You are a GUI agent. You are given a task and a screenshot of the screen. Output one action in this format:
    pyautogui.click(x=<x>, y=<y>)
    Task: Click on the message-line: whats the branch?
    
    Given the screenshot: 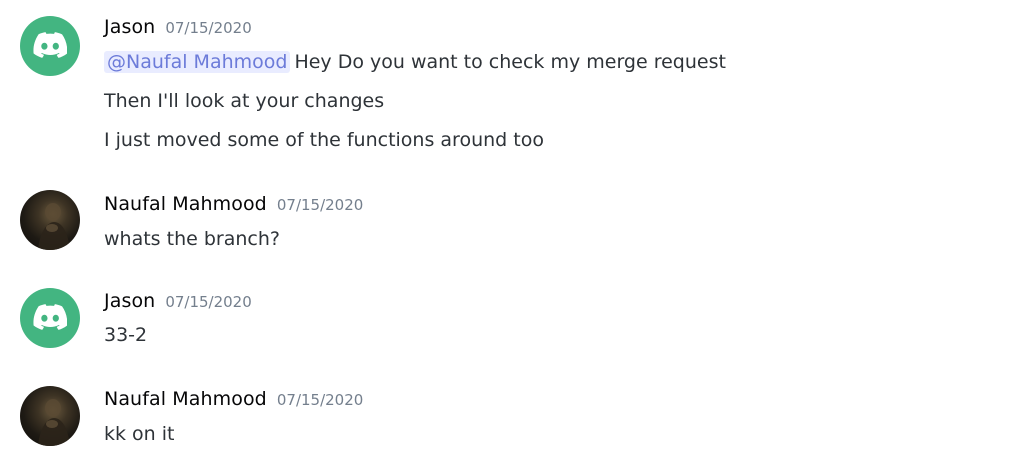 What is the action you would take?
    pyautogui.click(x=192, y=239)
    